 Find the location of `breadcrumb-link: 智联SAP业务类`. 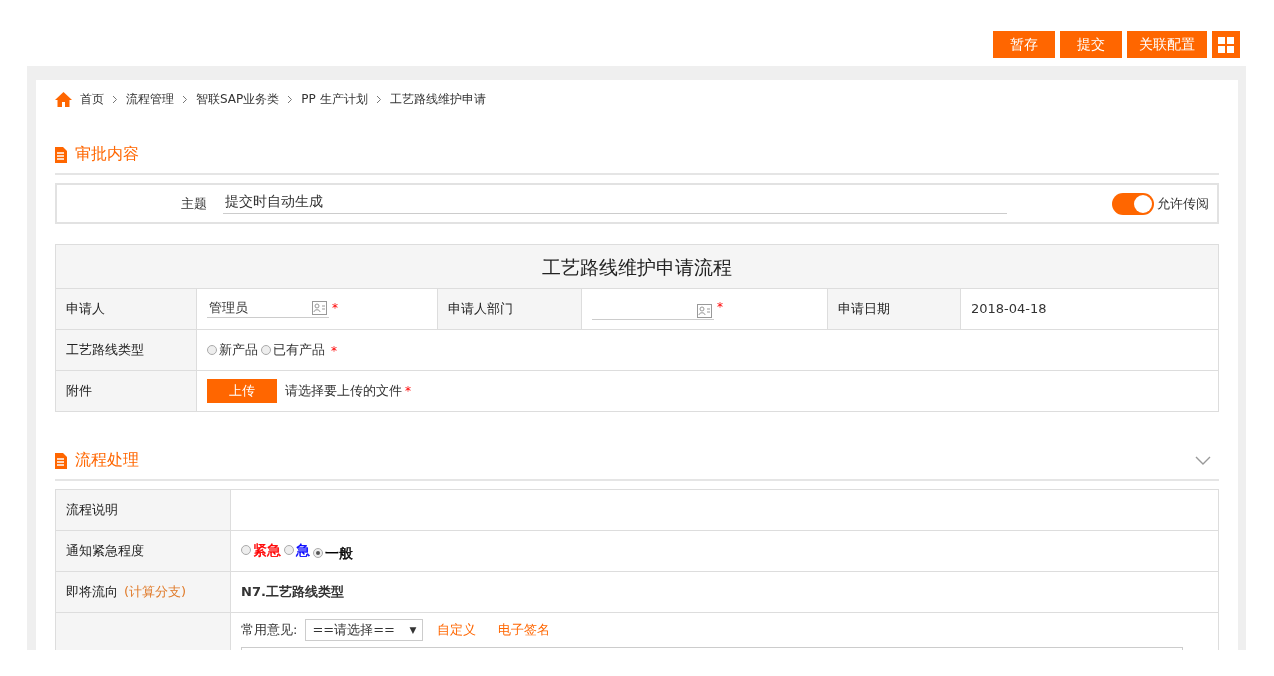

breadcrumb-link: 智联SAP业务类 is located at coordinates (238, 99).